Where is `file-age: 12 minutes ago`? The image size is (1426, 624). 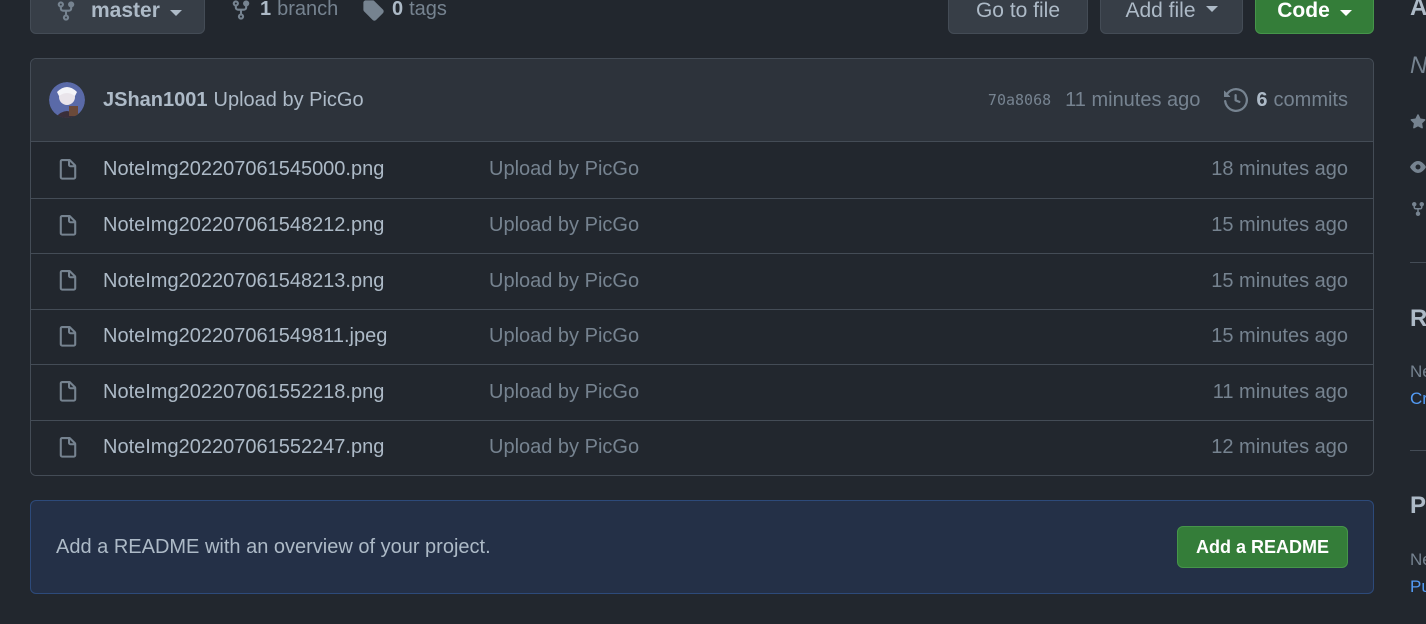 file-age: 12 minutes ago is located at coordinates (1279, 447).